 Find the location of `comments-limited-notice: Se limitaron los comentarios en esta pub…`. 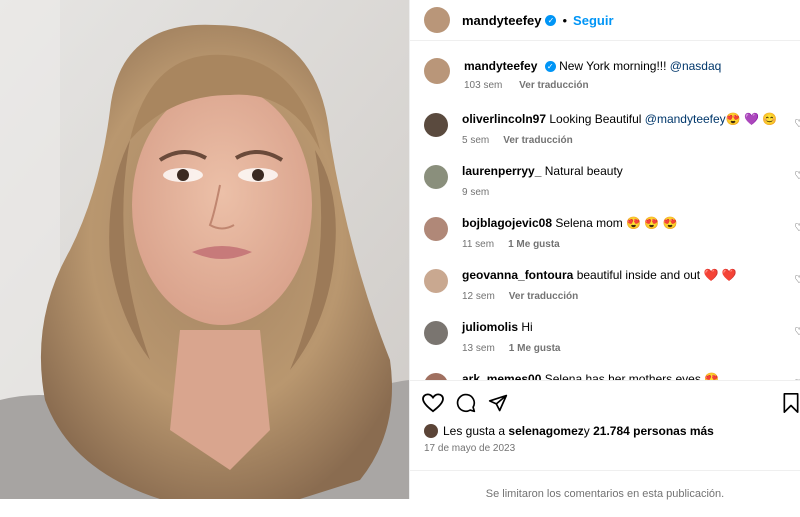

comments-limited-notice: Se limitaron los comentarios en esta pub… is located at coordinates (605, 485).